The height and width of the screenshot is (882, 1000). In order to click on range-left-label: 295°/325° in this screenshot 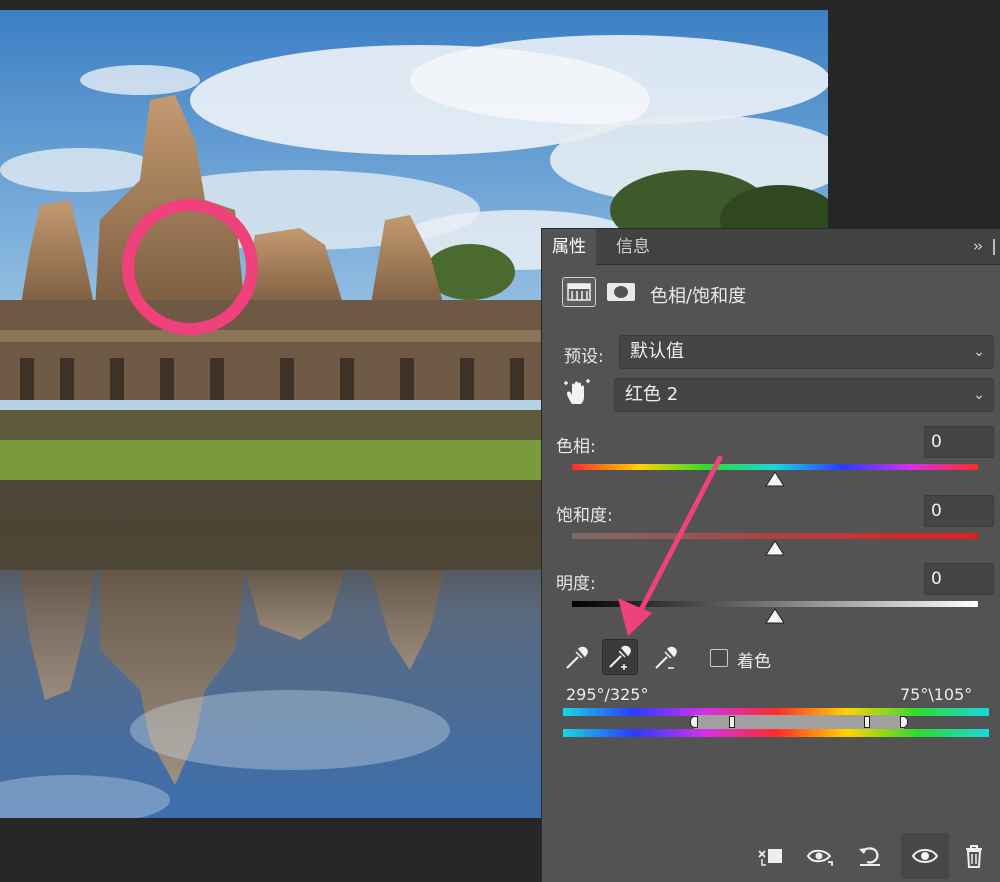, I will do `click(607, 694)`.